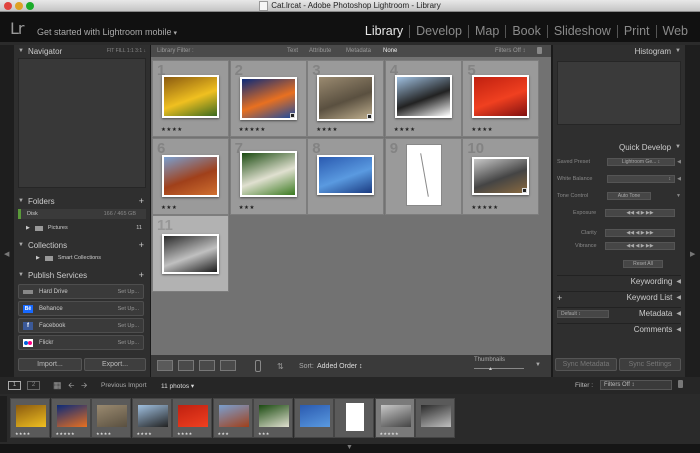 This screenshot has width=700, height=453. I want to click on add-publish-service-icon: +, so click(141, 275).